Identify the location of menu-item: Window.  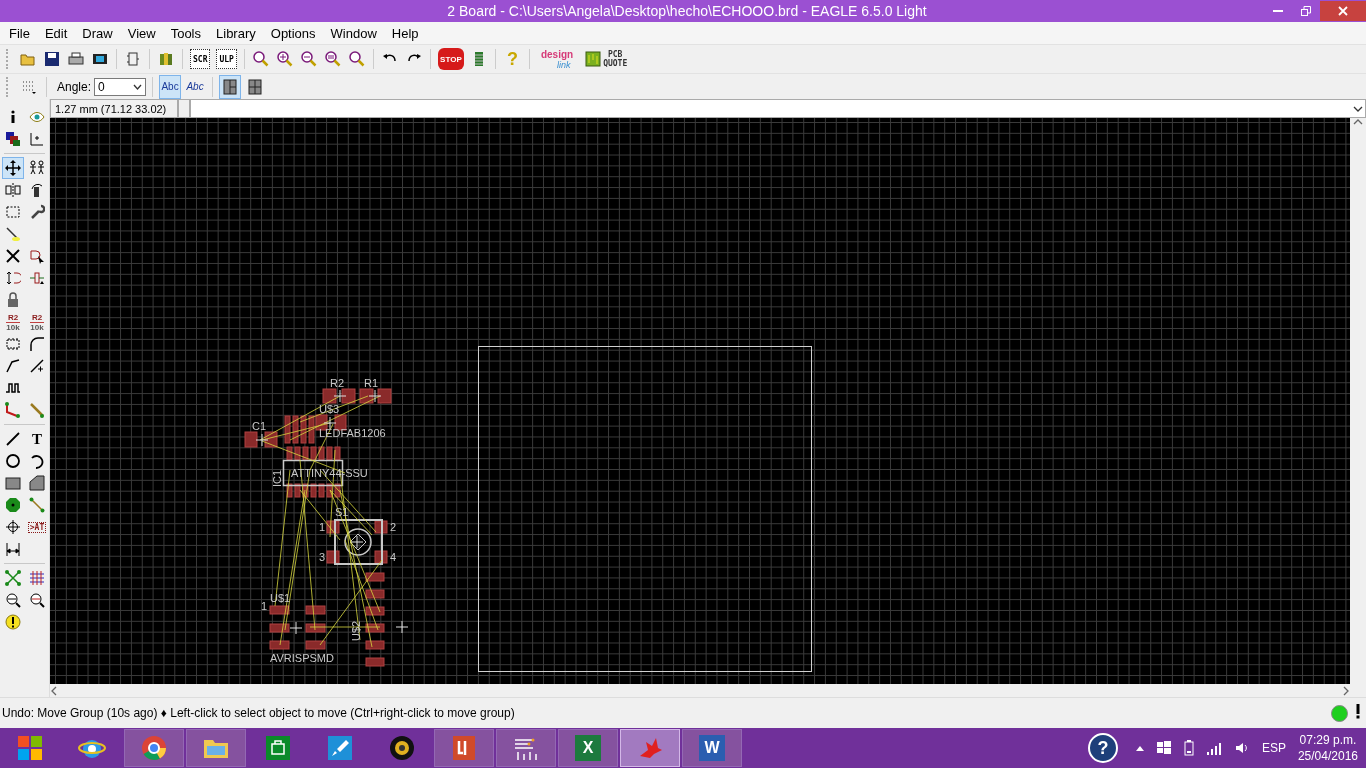
(354, 33).